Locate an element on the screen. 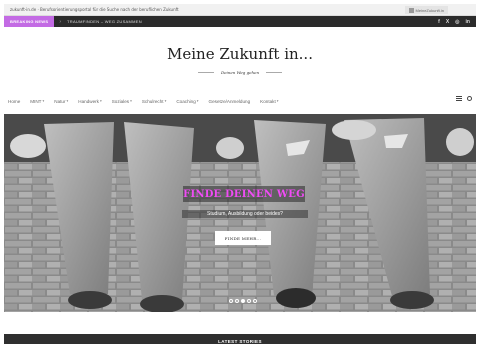  nav-item-coaching: Coaching ▾ is located at coordinates (187, 101).